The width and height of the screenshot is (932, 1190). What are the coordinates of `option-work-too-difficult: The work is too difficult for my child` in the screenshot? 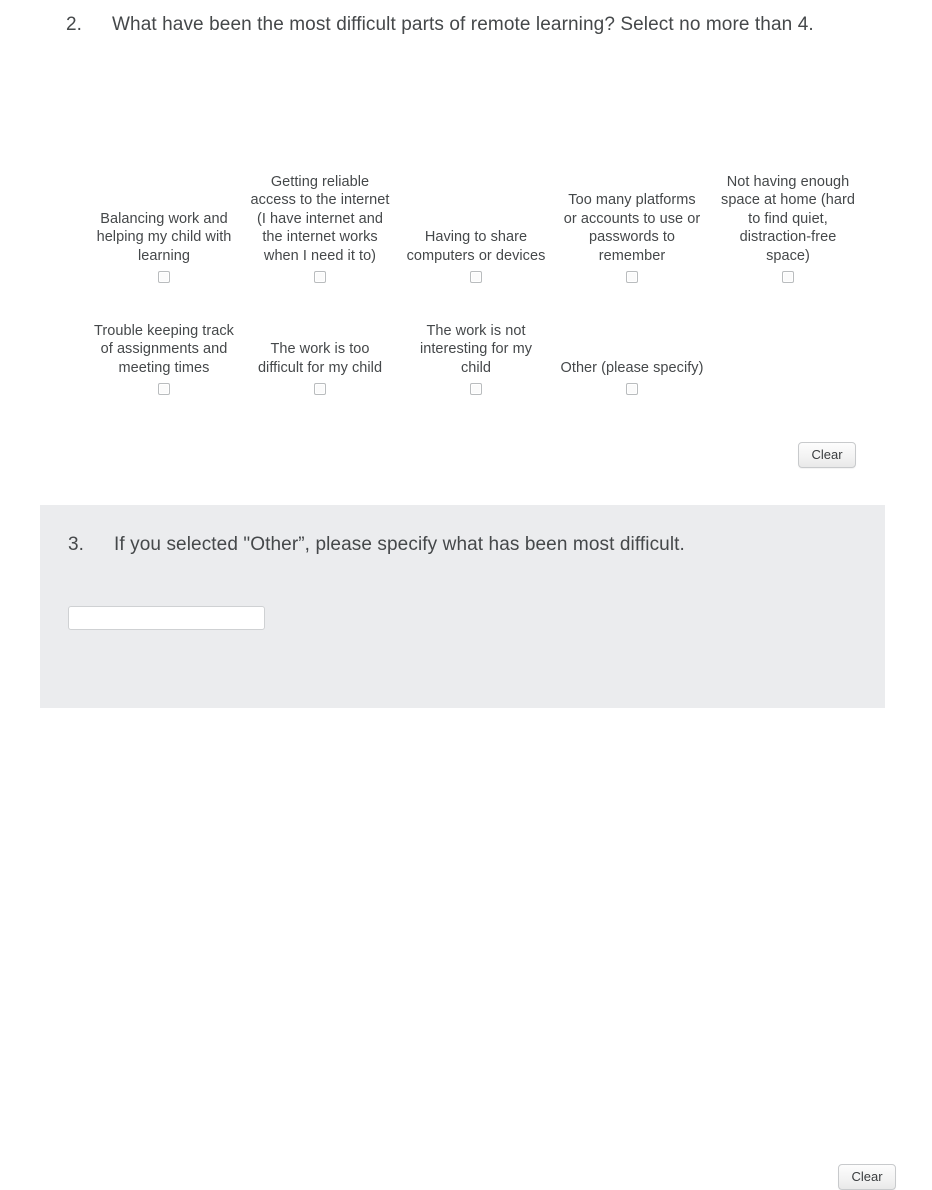 It's located at (320, 367).